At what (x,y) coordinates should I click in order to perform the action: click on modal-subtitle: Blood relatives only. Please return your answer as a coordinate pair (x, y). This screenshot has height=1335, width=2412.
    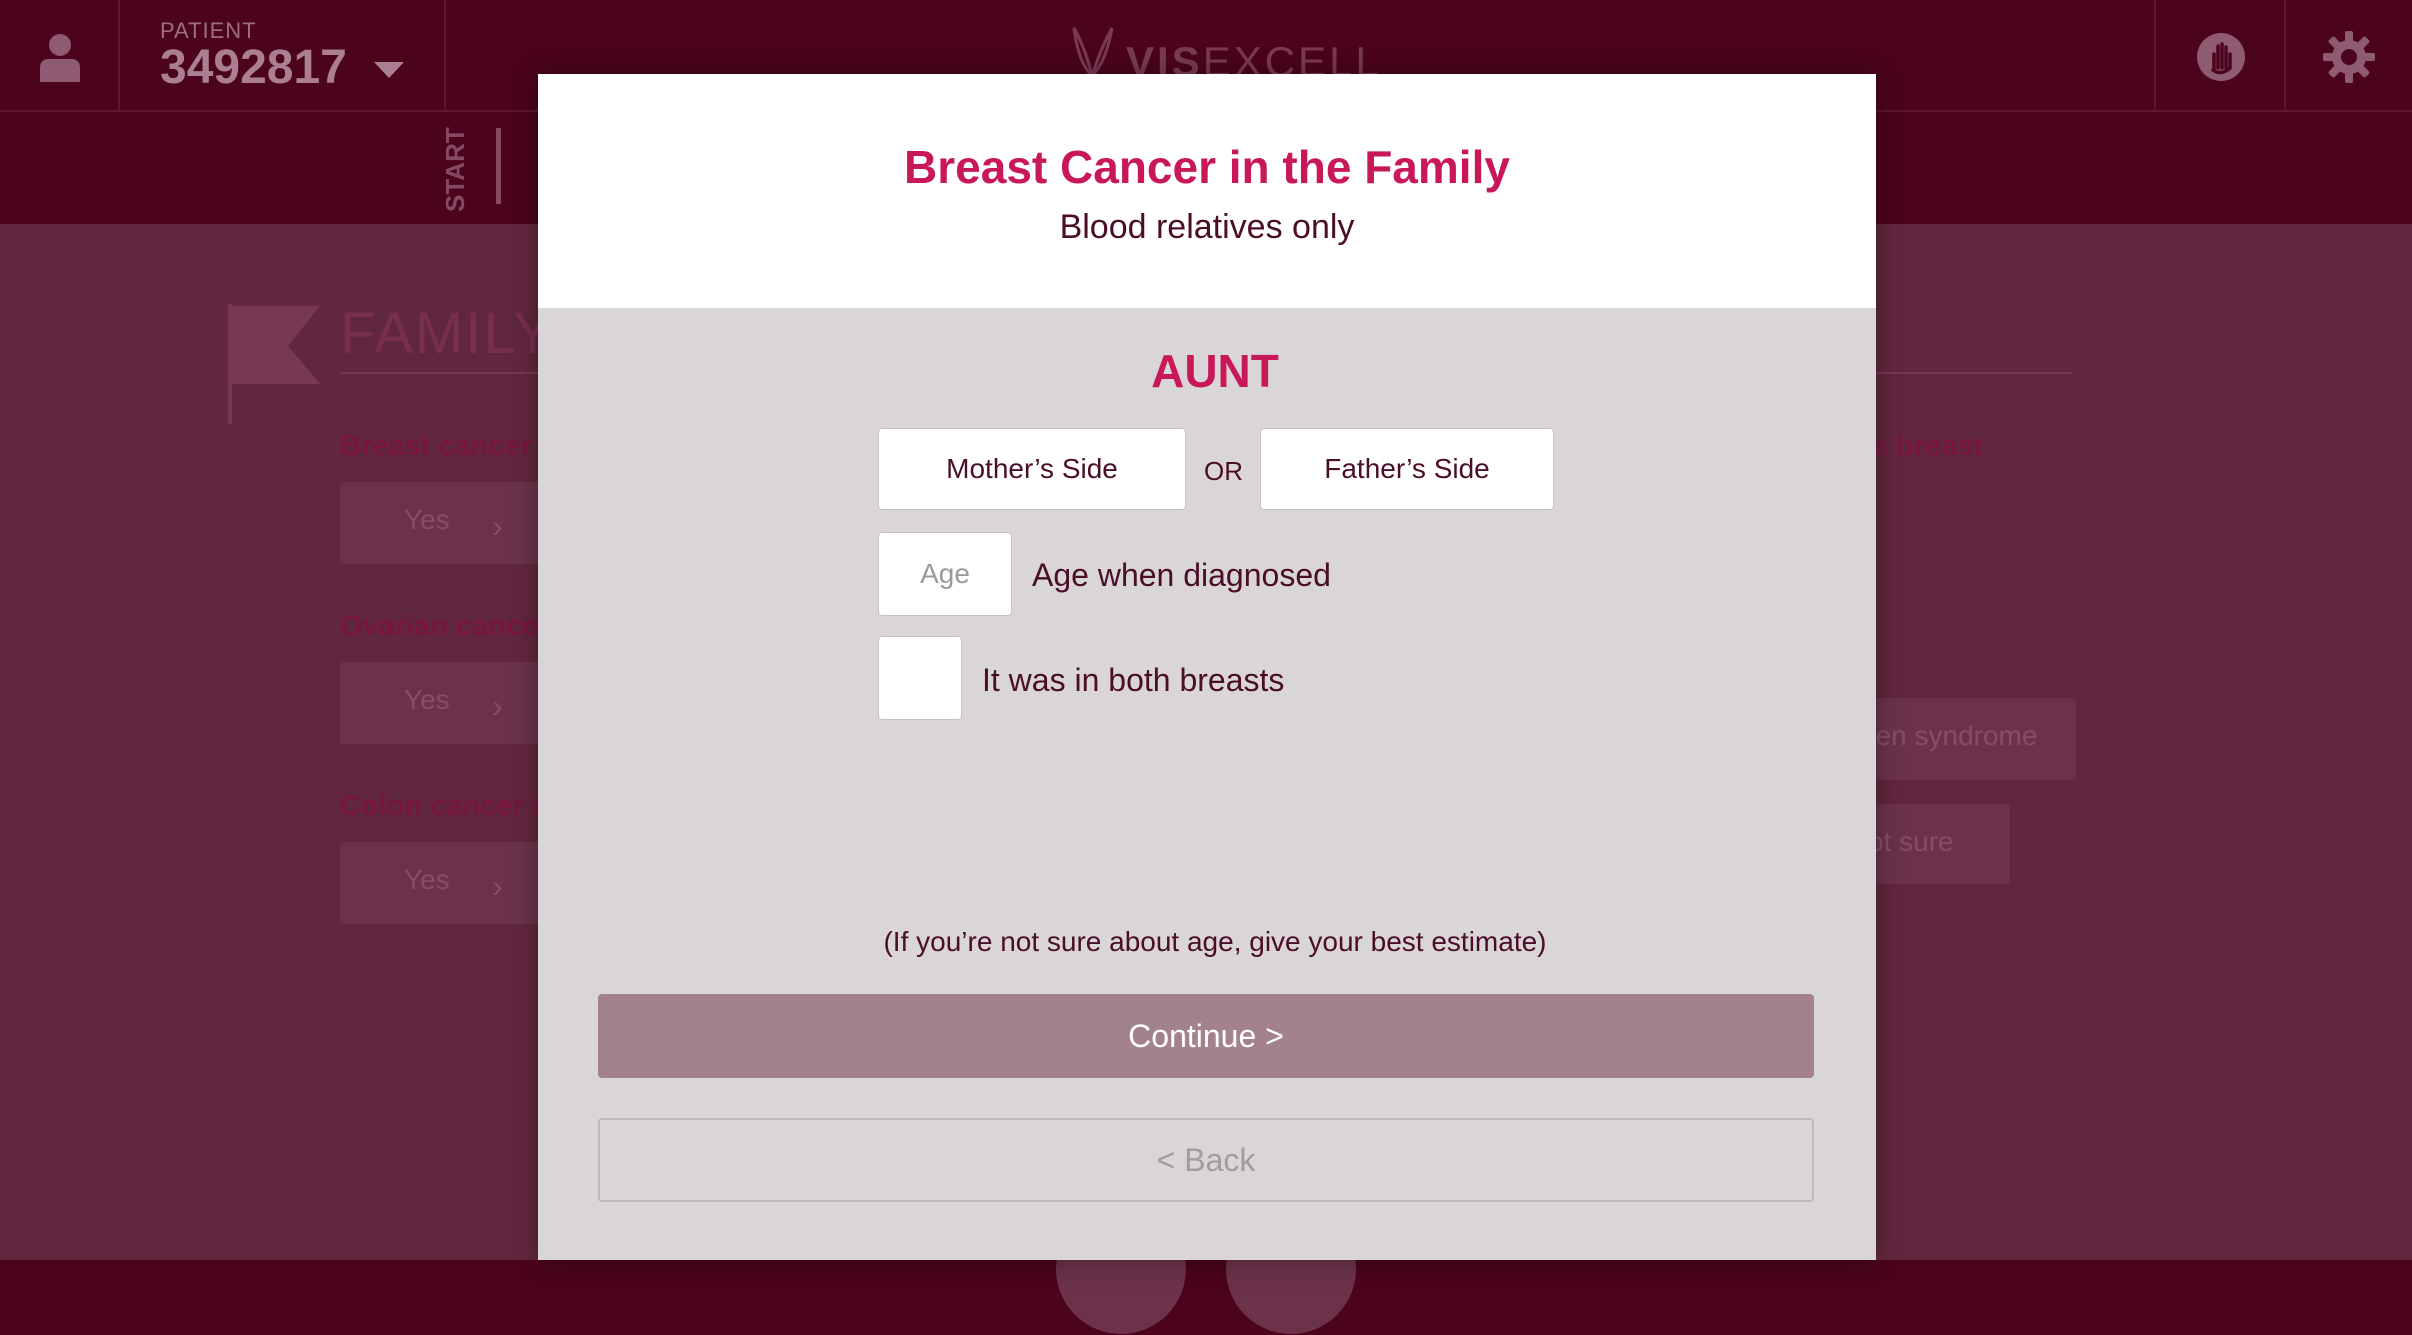
    Looking at the image, I should click on (1207, 227).